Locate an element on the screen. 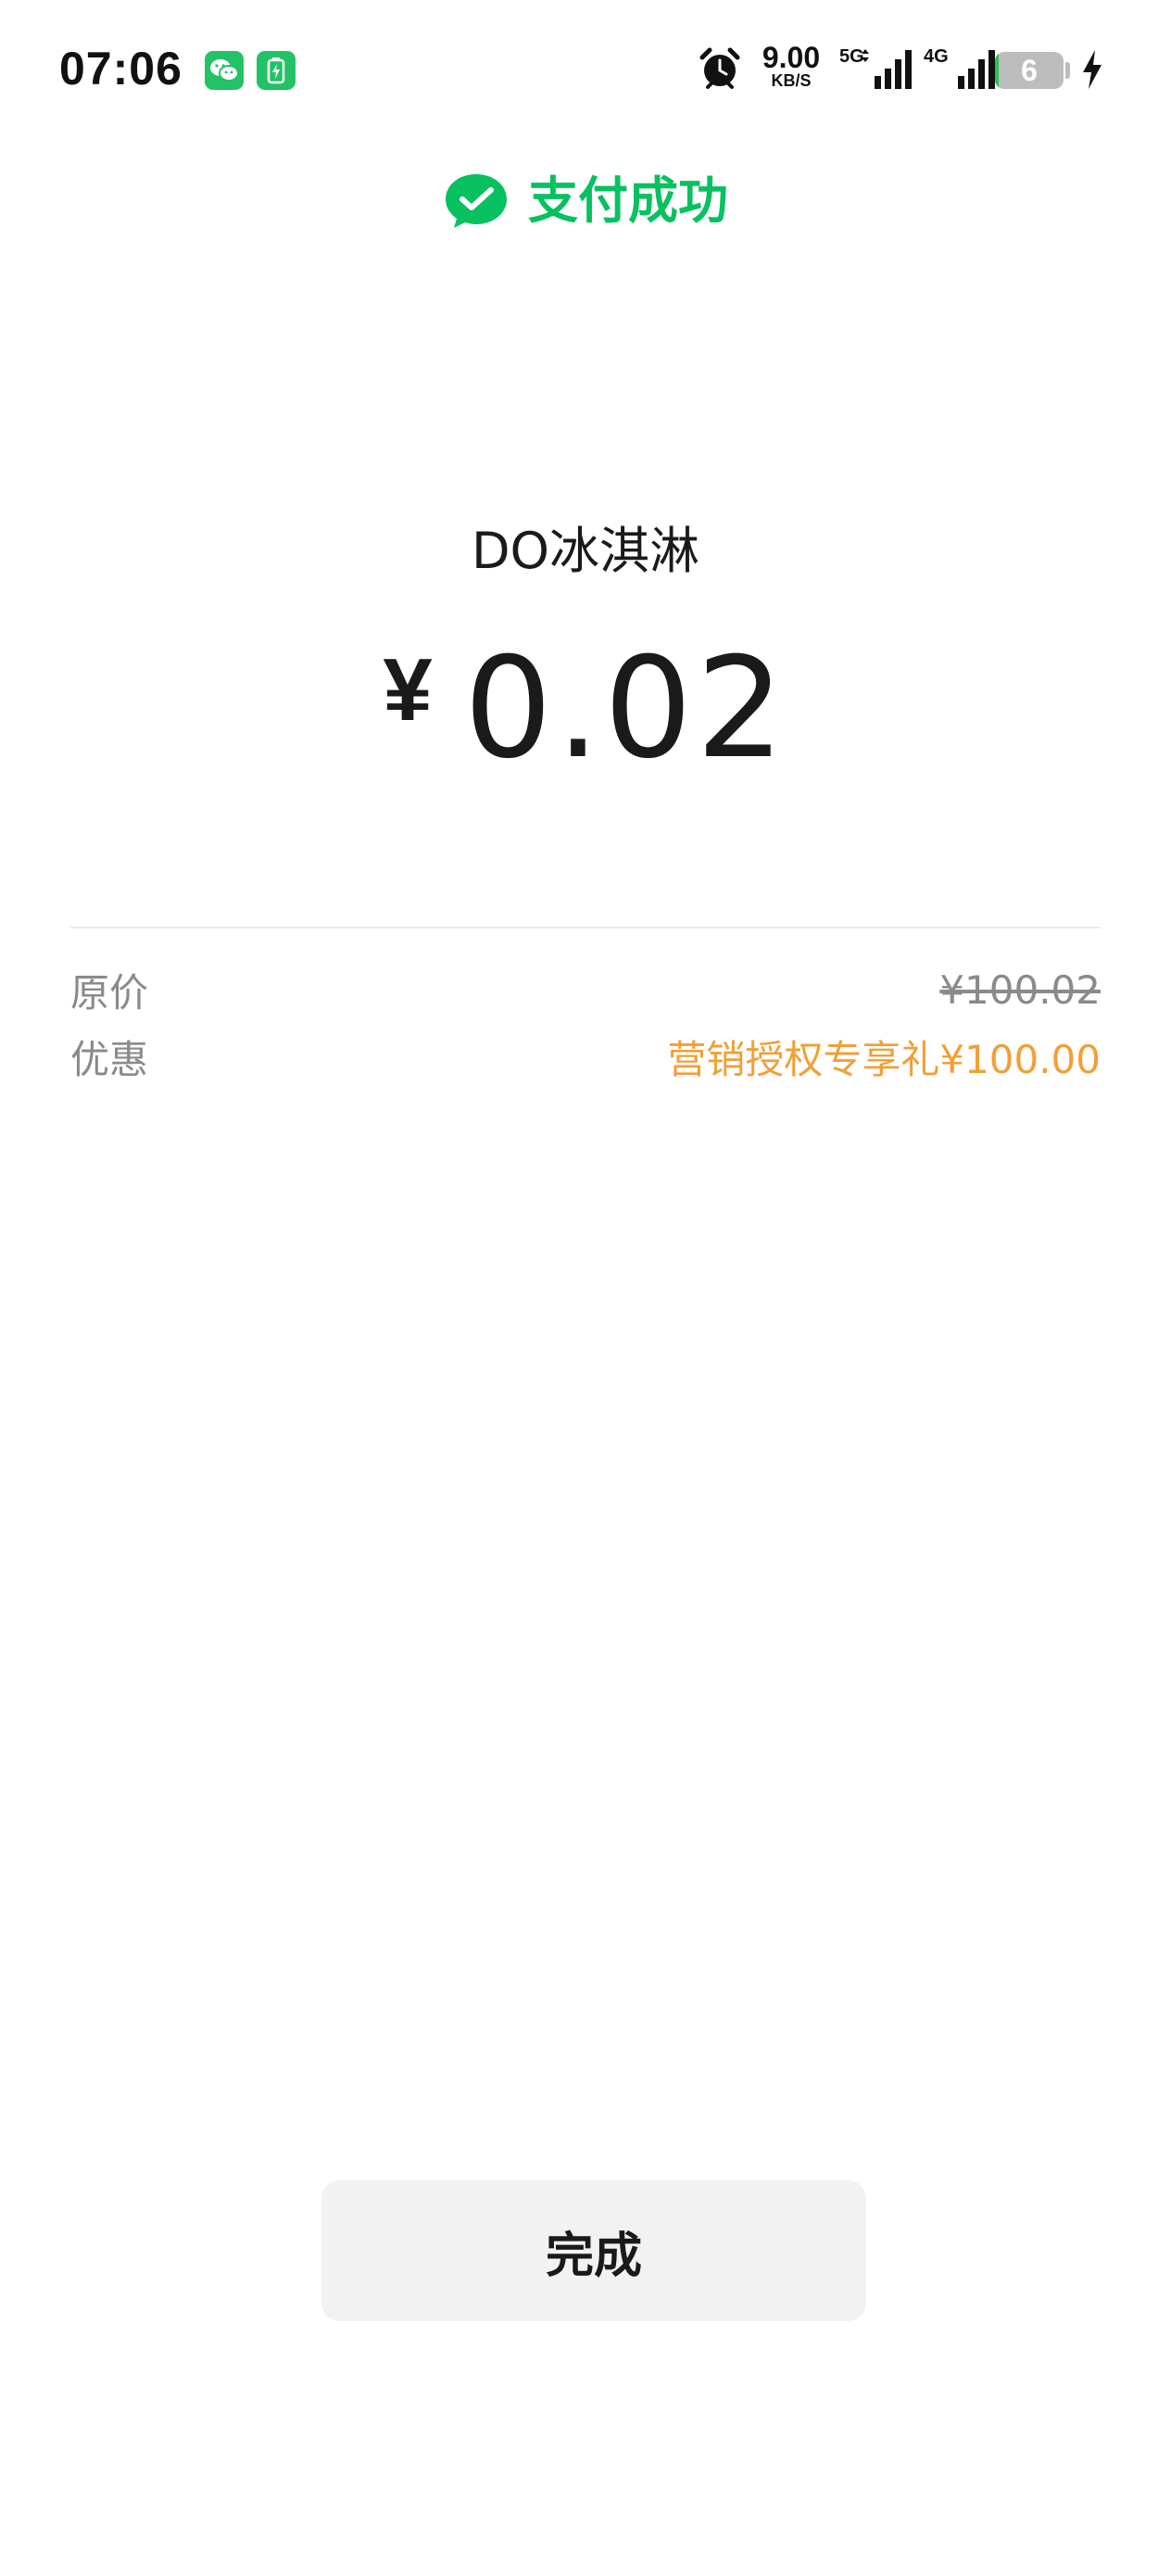  charging-icon is located at coordinates (1093, 69).